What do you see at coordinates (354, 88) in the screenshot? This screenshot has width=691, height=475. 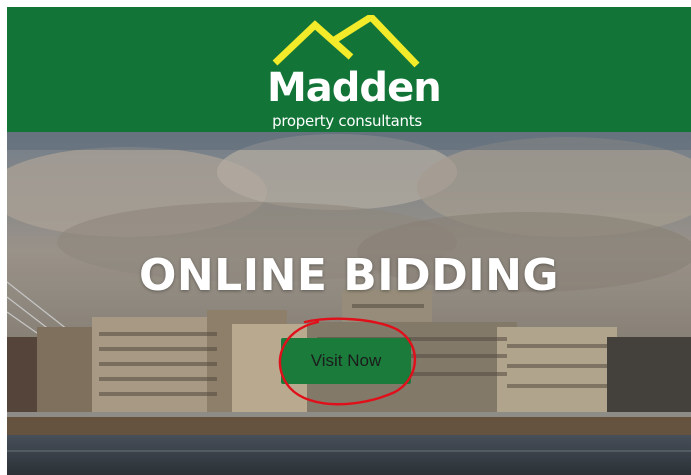 I see `logo-wordmark: Madden` at bounding box center [354, 88].